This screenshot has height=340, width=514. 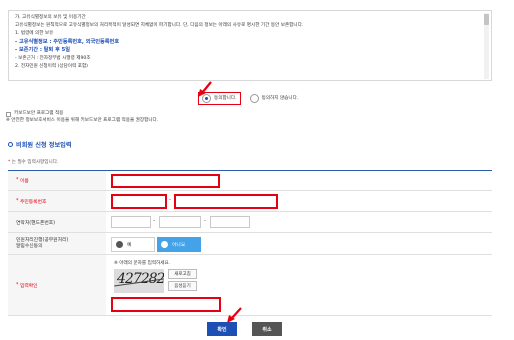 What do you see at coordinates (254, 98) in the screenshot?
I see `disagree-radio` at bounding box center [254, 98].